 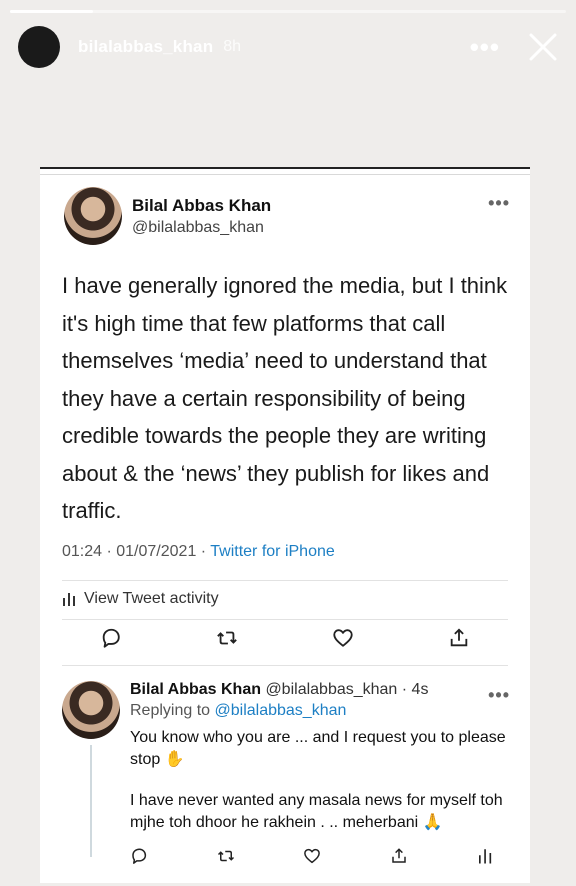 What do you see at coordinates (232, 46) in the screenshot?
I see `story-time: 8h` at bounding box center [232, 46].